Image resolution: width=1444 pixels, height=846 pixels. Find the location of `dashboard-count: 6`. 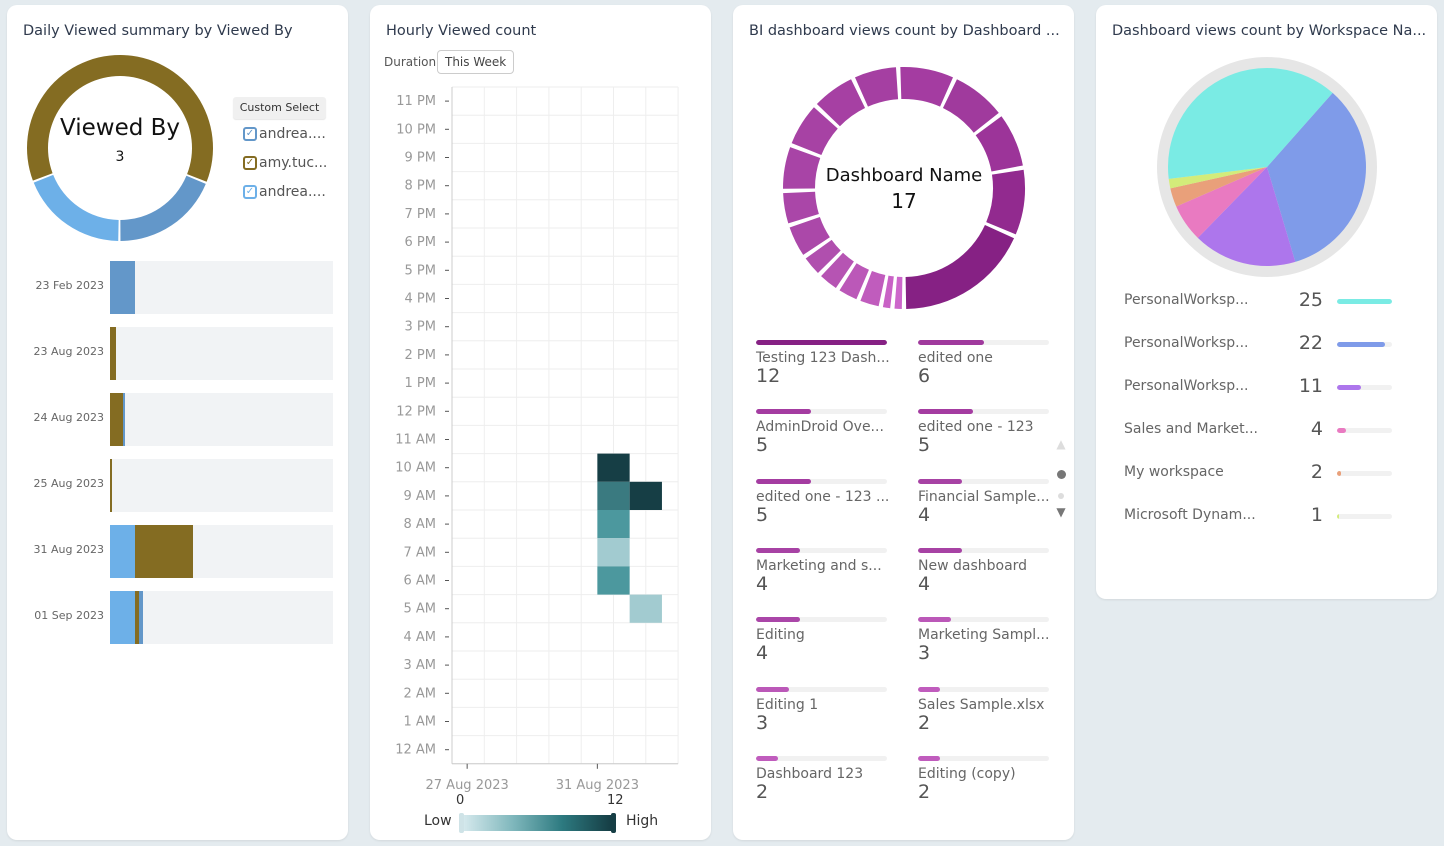

dashboard-count: 6 is located at coordinates (924, 376).